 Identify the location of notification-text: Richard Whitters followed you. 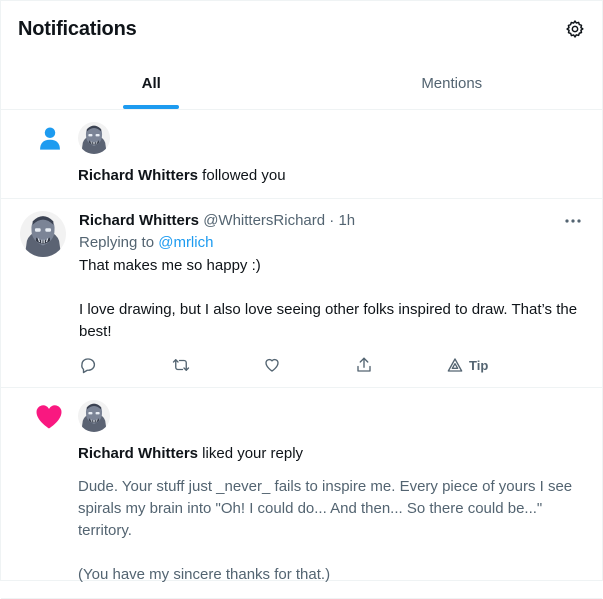
(332, 176).